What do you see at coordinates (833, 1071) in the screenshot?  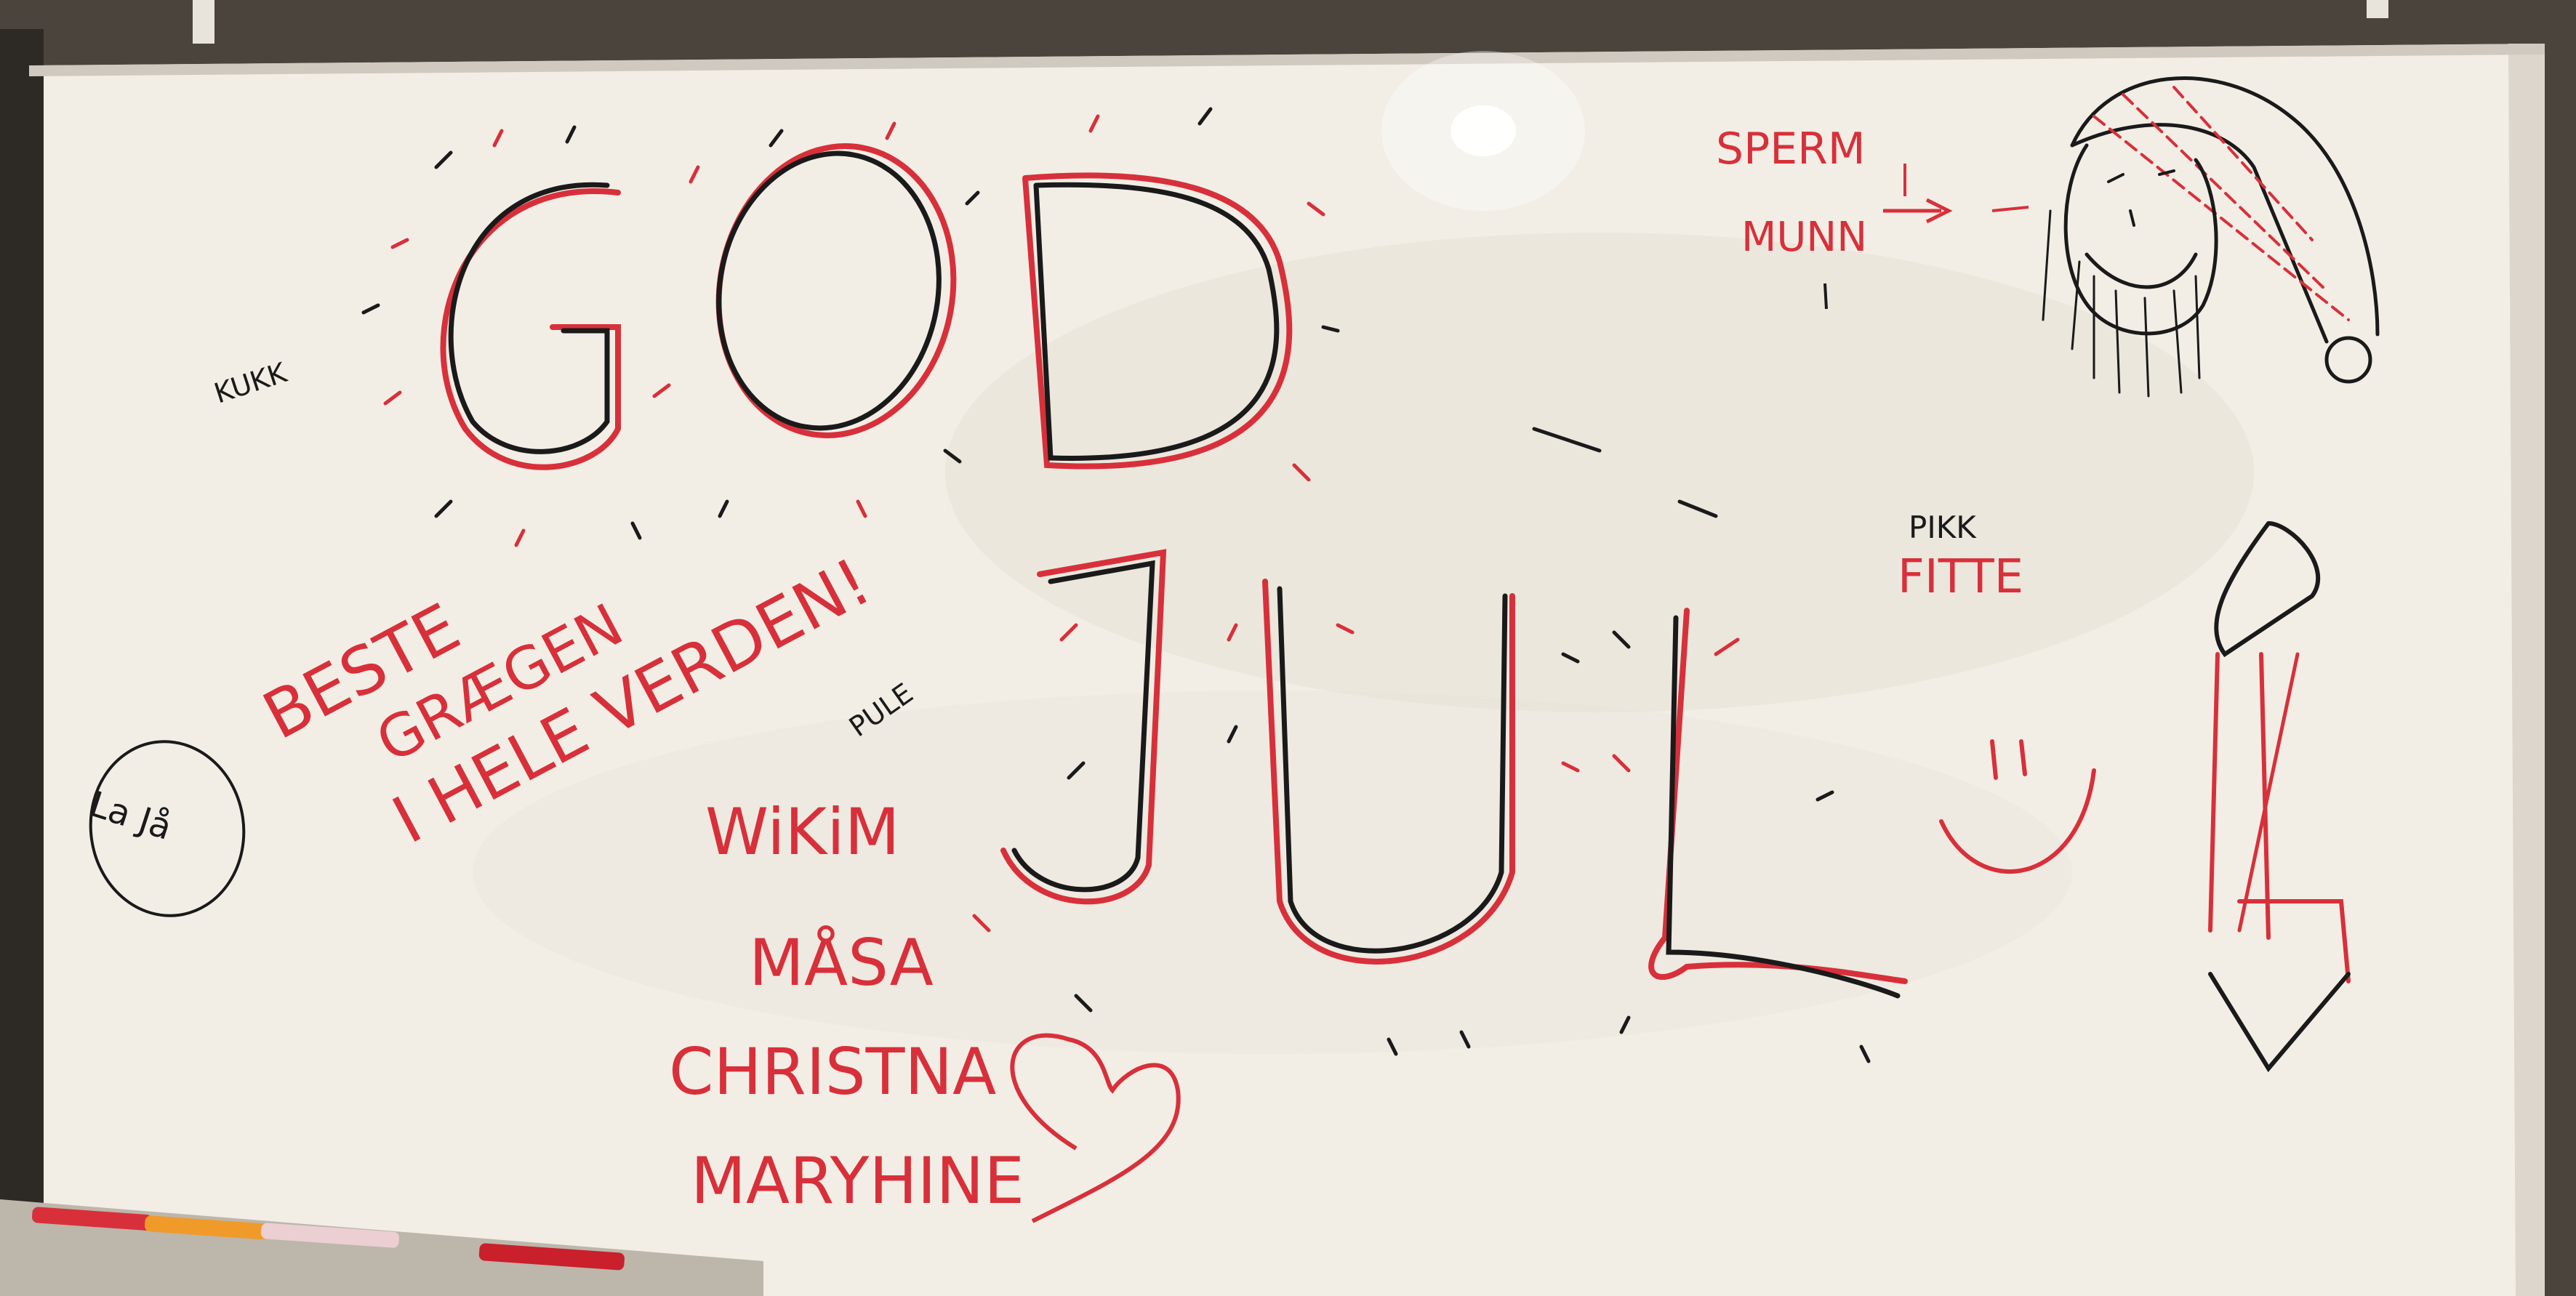 I see `name-christna: CHRISTNA` at bounding box center [833, 1071].